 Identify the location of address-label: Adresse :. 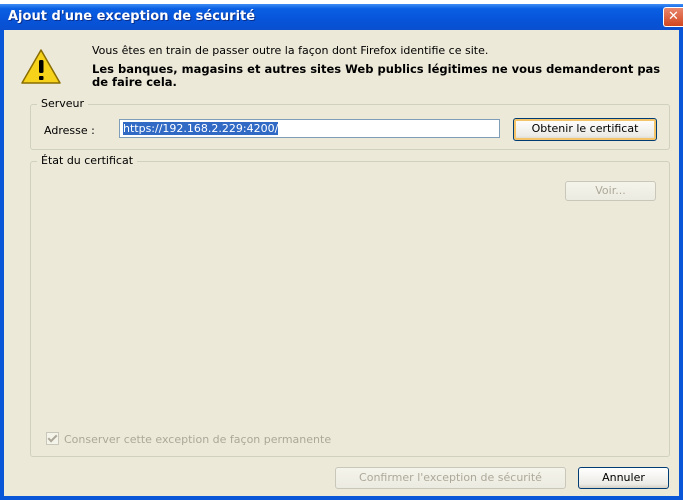
(69, 130).